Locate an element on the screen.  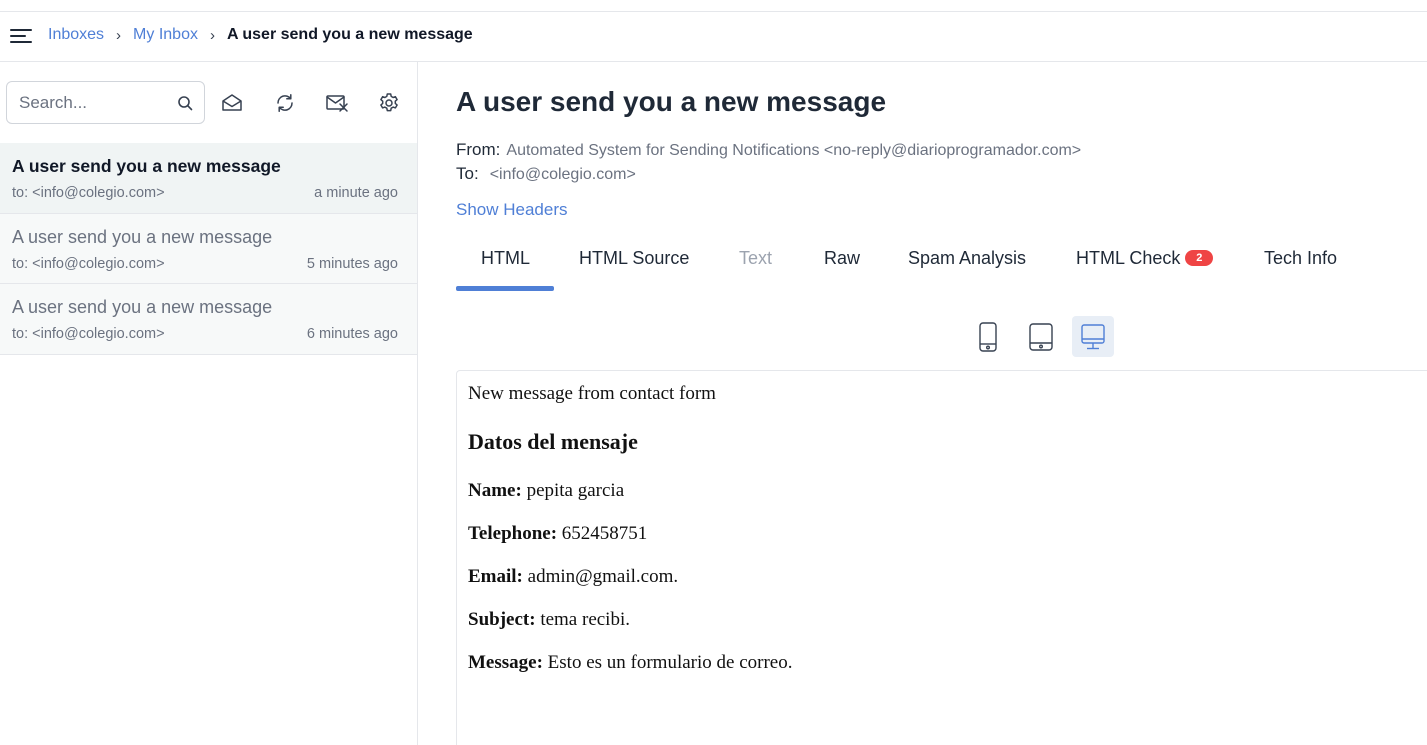
mobile-icon is located at coordinates (988, 336).